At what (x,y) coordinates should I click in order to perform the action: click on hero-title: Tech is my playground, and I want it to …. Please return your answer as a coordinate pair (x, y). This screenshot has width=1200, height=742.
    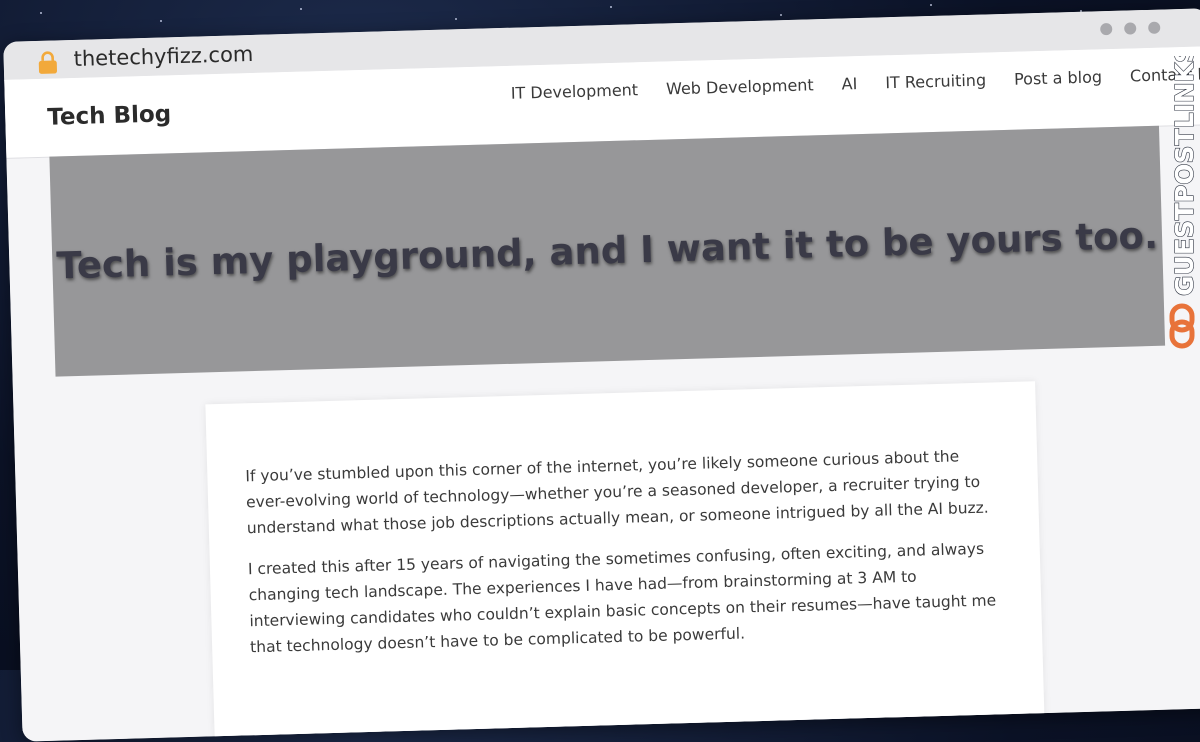
    Looking at the image, I should click on (607, 250).